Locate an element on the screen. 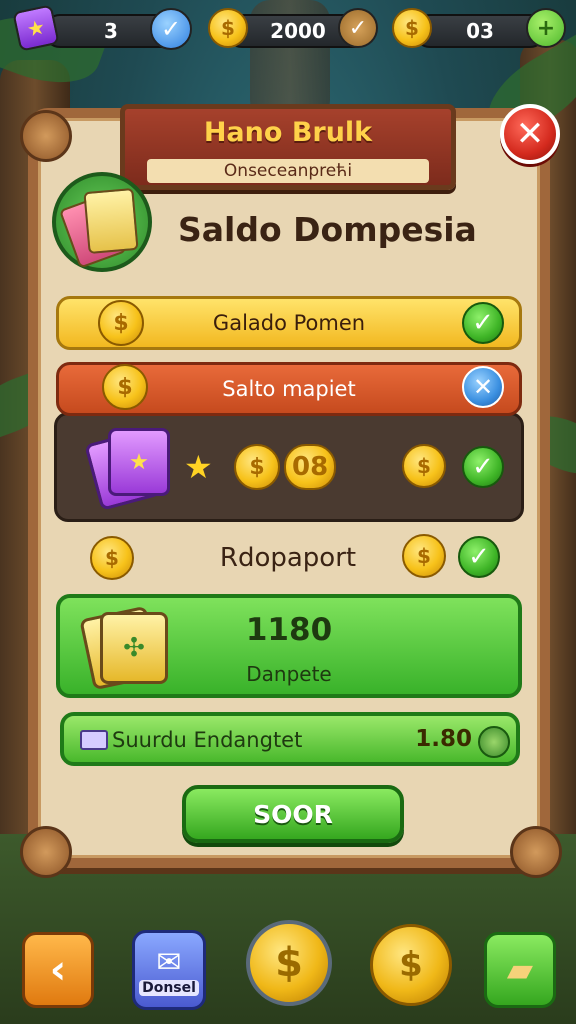 The width and height of the screenshot is (576, 1024). dollar-icon: $ is located at coordinates (289, 963).